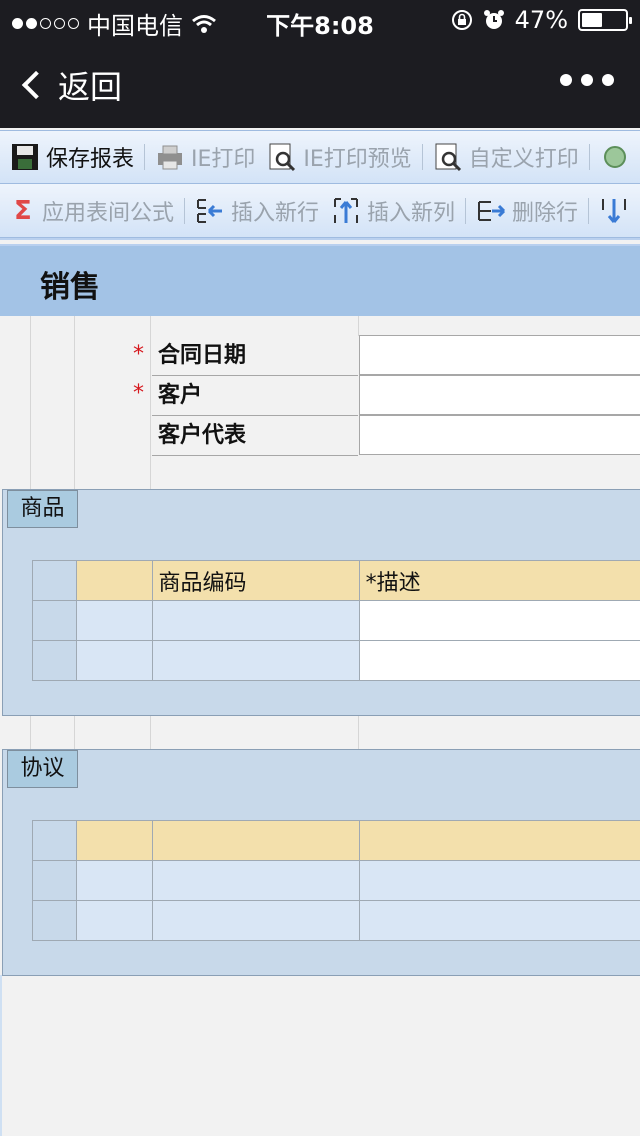  I want to click on print-preview-icon, so click(282, 157).